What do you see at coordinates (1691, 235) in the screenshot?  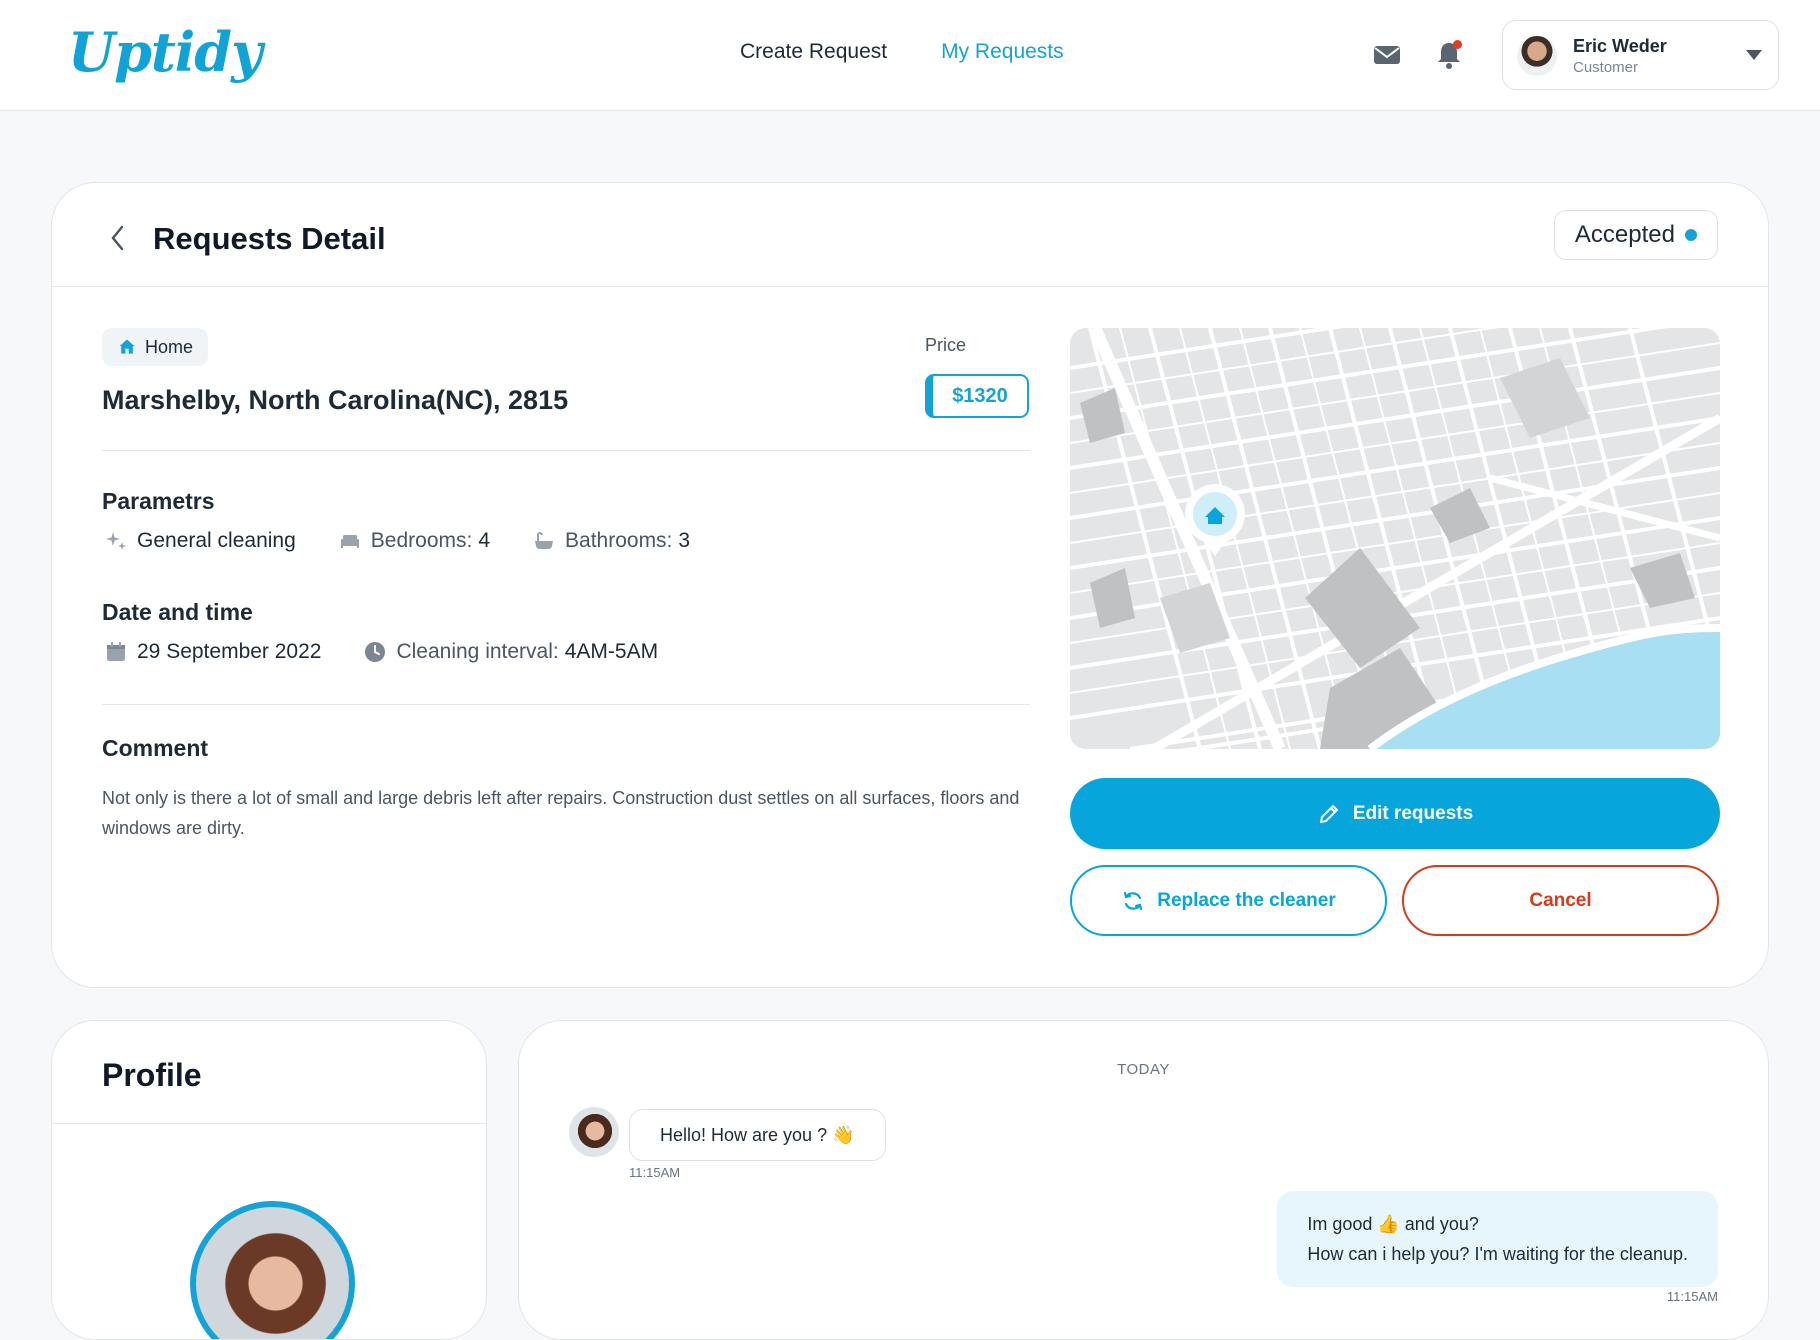 I see `status-dot` at bounding box center [1691, 235].